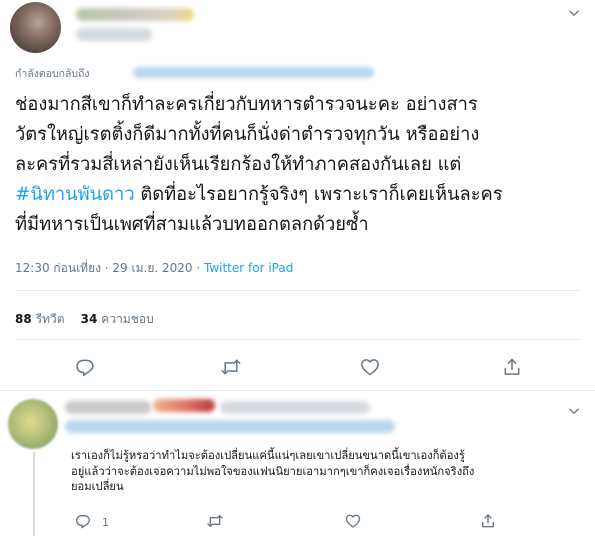  Describe the element at coordinates (248, 268) in the screenshot. I see `source-link: Twitter for iPad` at that location.